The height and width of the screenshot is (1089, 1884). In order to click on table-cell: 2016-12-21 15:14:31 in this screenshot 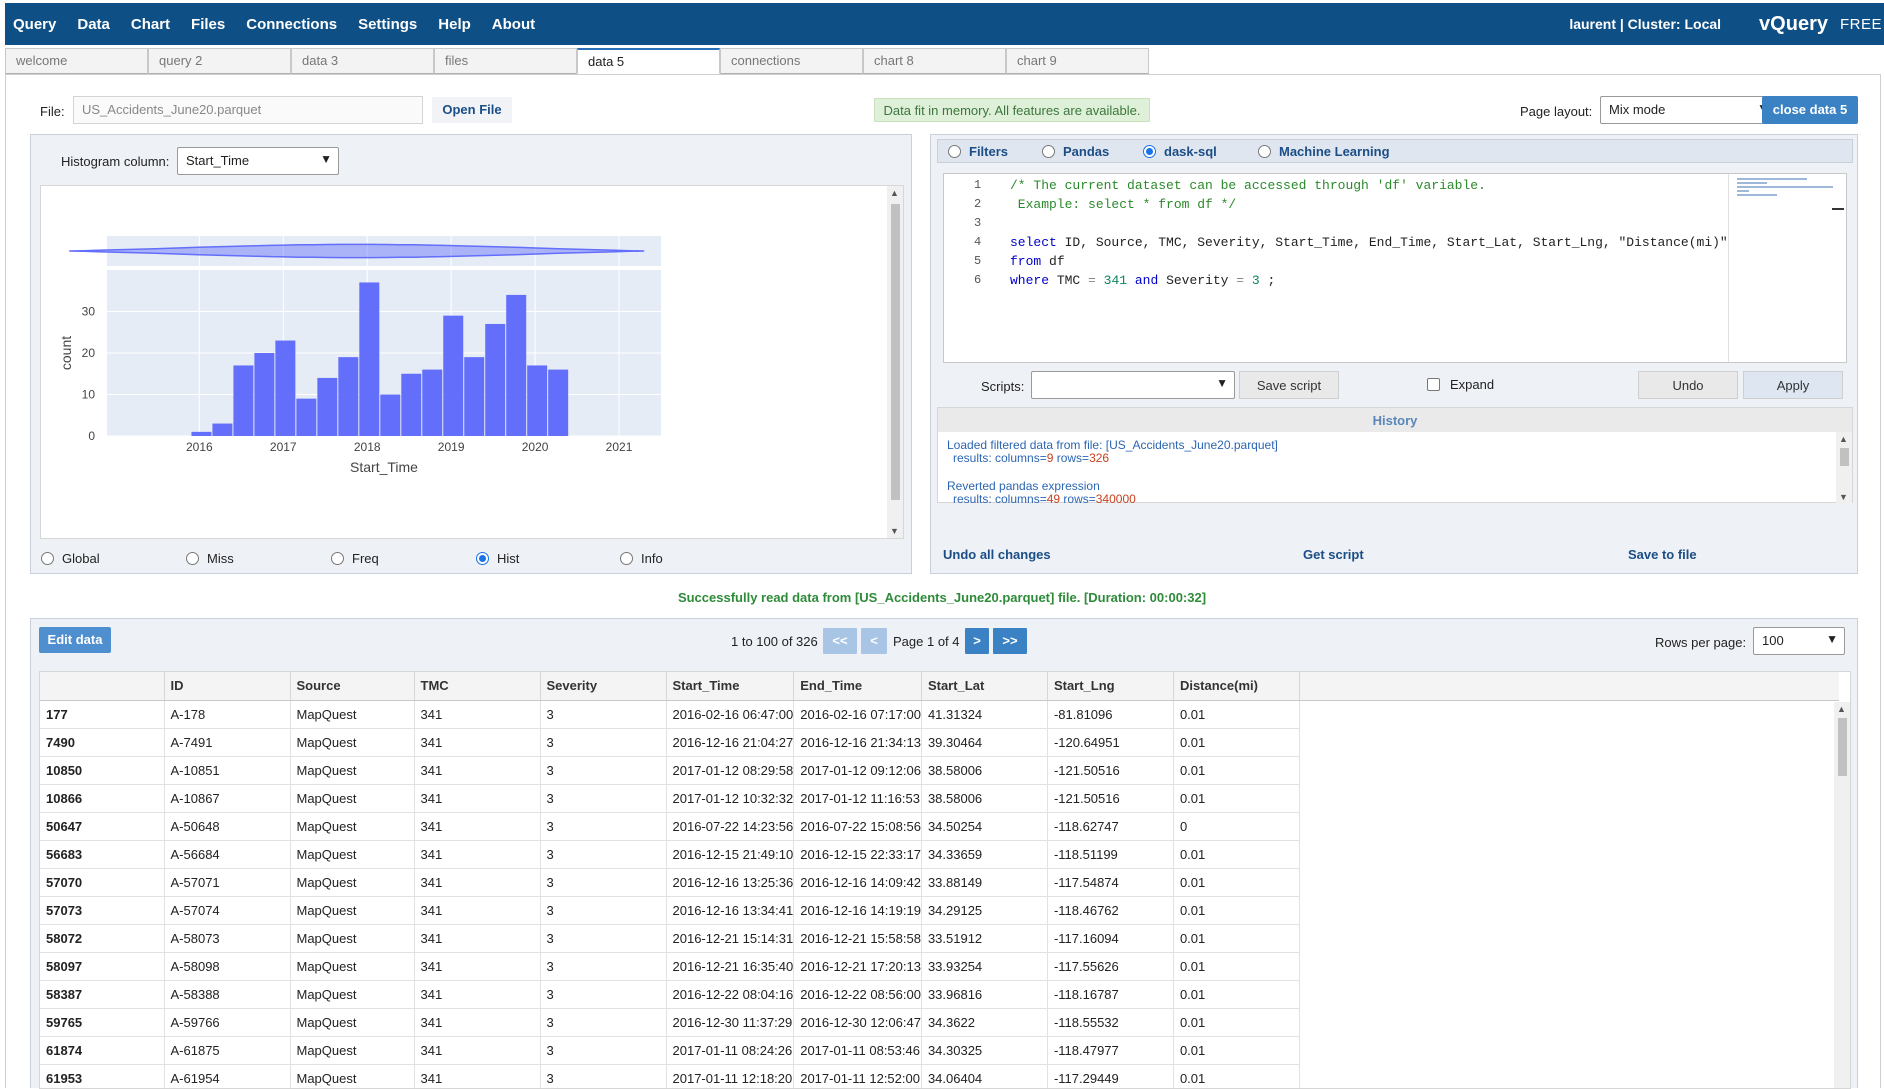, I will do `click(730, 938)`.